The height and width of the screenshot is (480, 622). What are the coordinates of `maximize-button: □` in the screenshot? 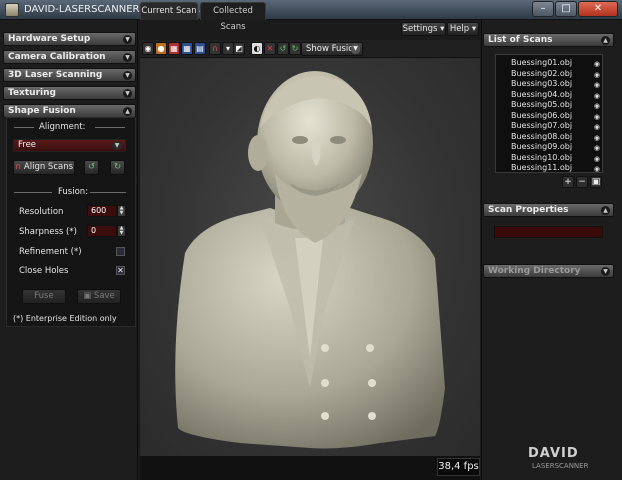 It's located at (566, 9).